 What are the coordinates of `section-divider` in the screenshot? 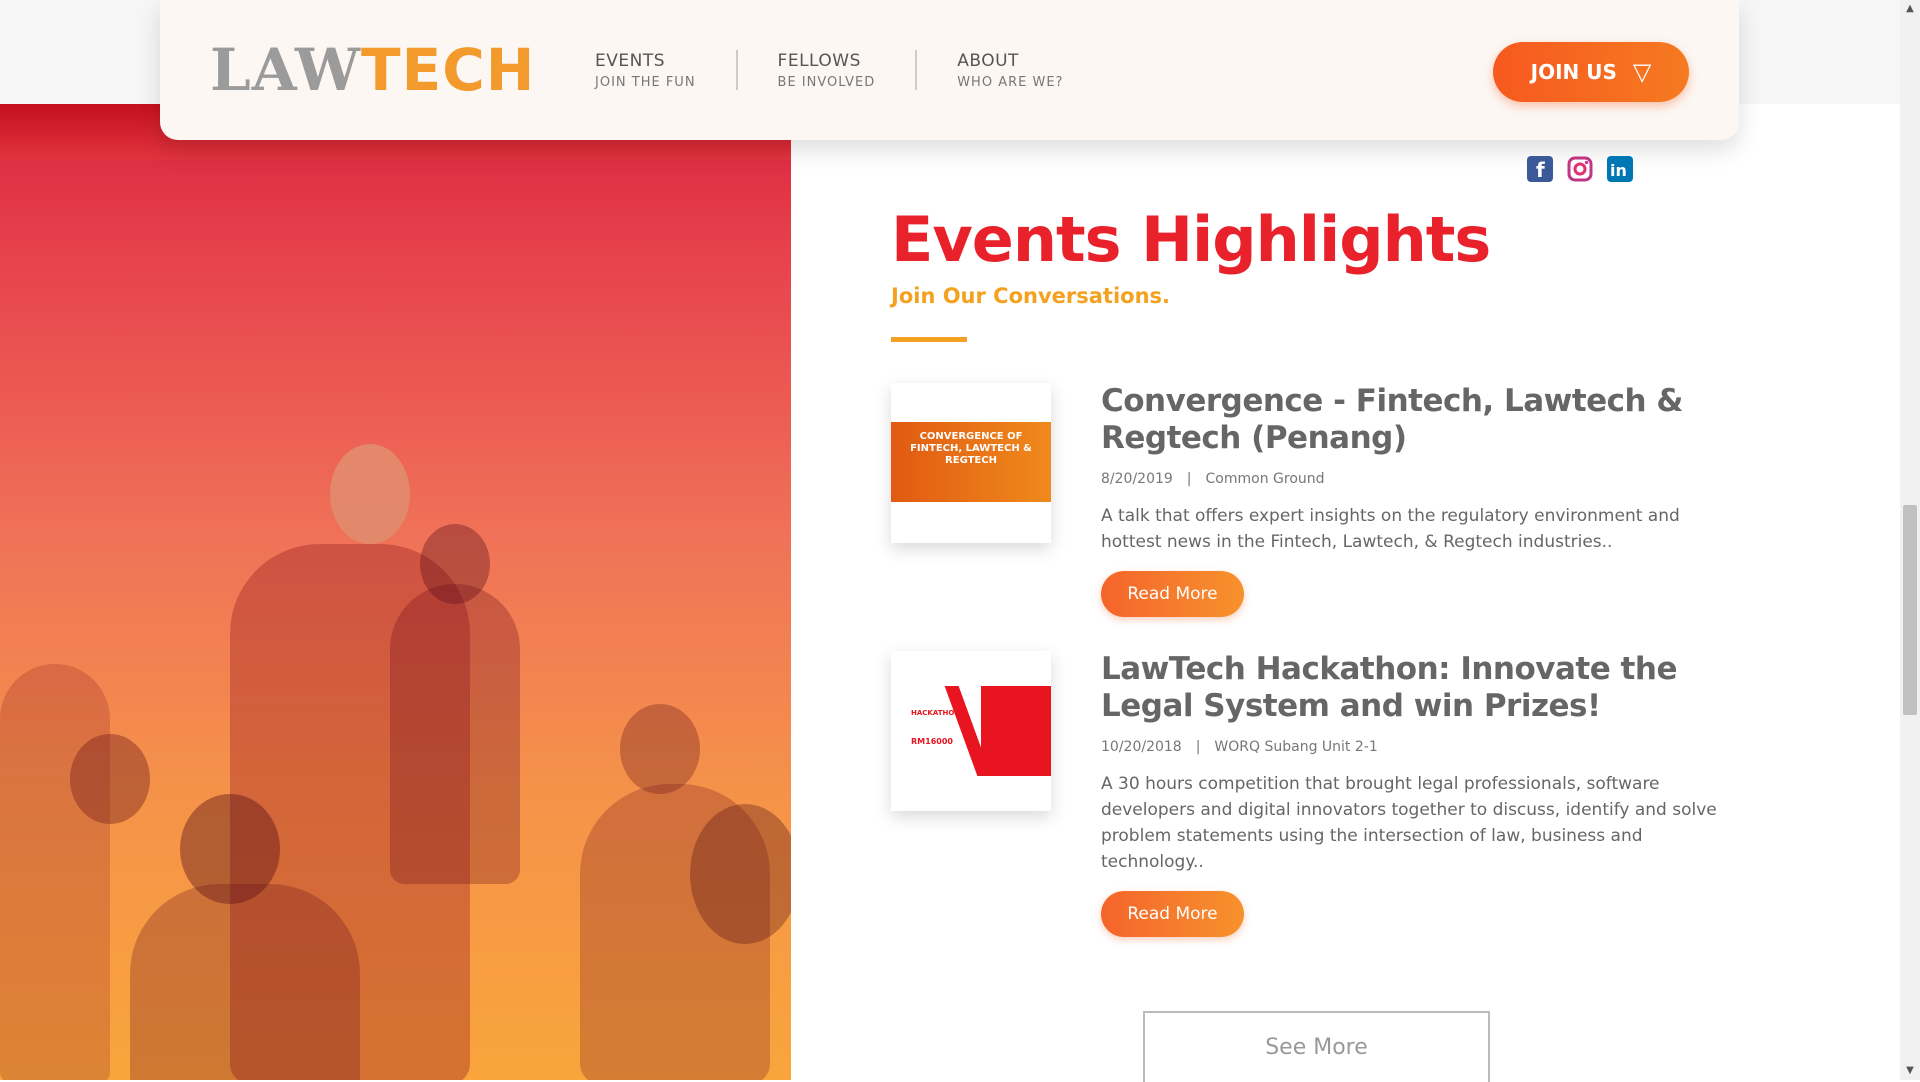 It's located at (929, 339).